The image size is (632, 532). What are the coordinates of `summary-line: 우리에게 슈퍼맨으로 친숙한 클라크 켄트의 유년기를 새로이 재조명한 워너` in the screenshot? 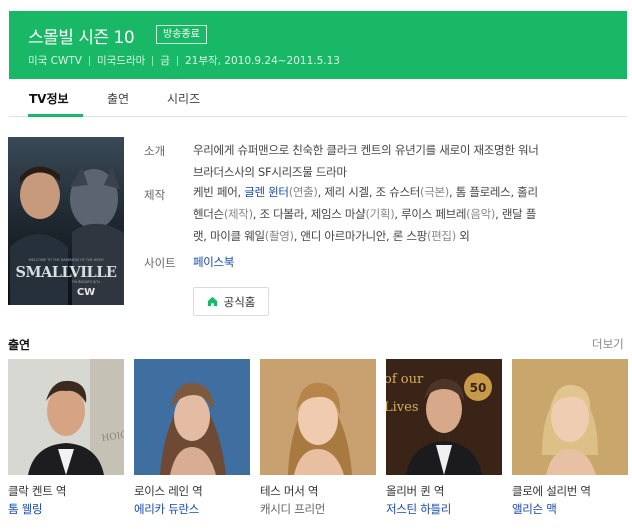 It's located at (366, 150).